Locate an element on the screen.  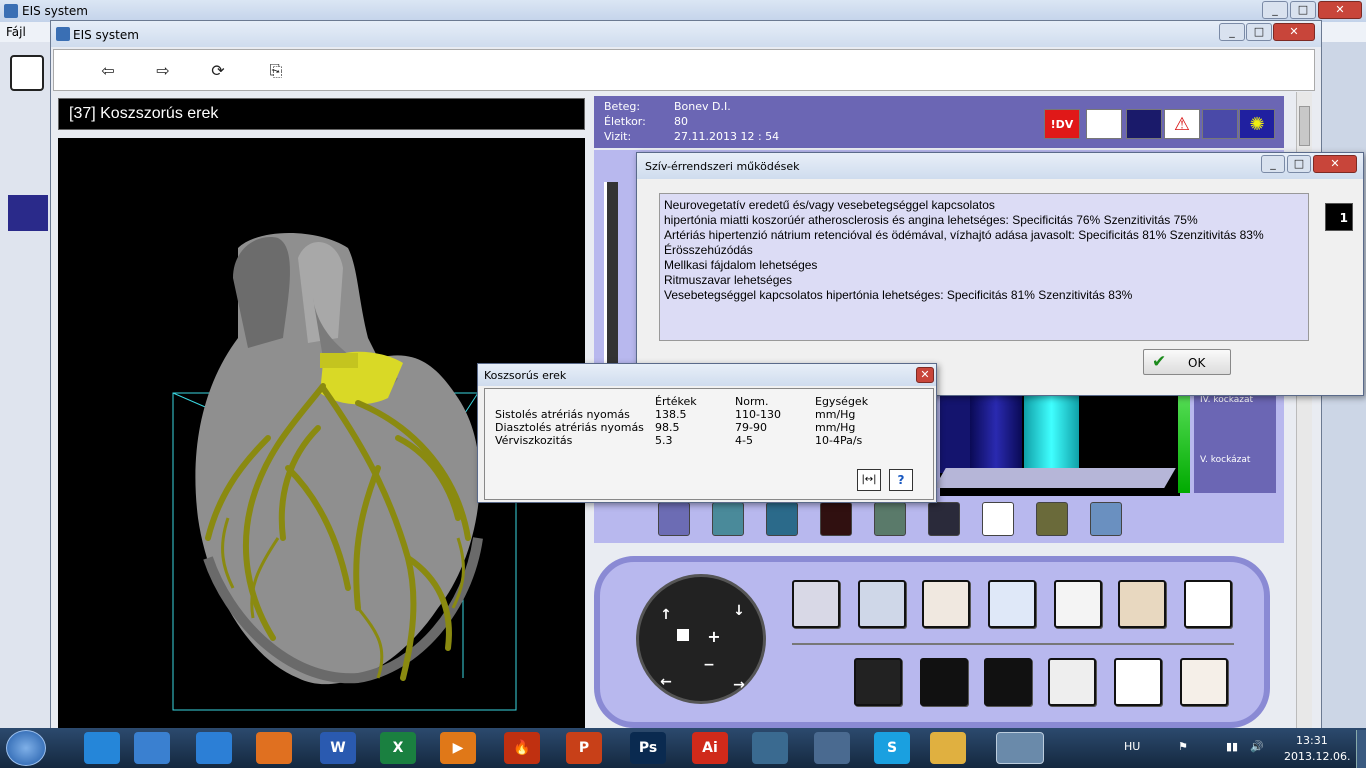
inner-maximize-button: □ is located at coordinates (1259, 32).